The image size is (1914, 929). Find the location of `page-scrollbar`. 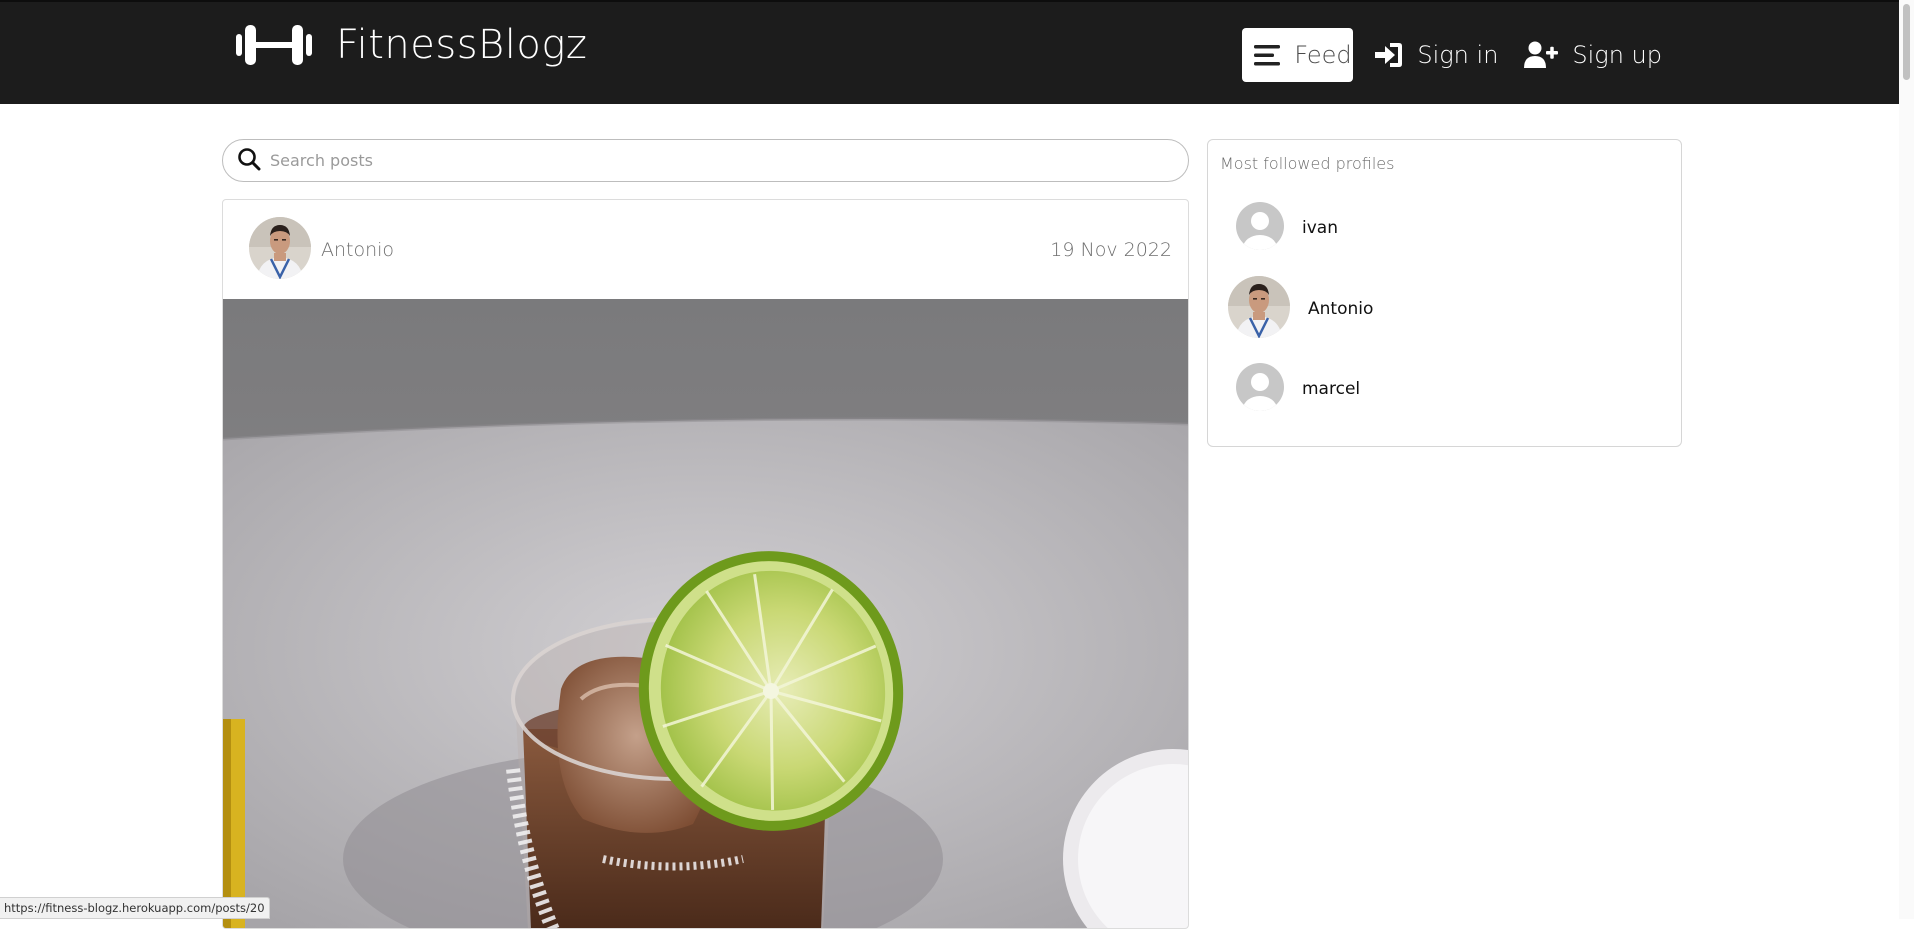

page-scrollbar is located at coordinates (1906, 459).